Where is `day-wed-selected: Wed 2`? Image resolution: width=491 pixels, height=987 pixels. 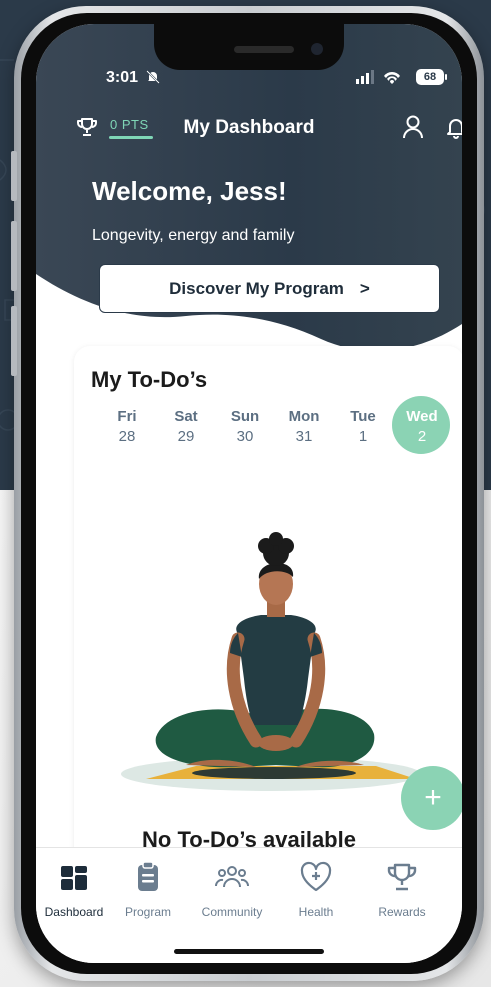
day-wed-selected: Wed 2 is located at coordinates (421, 425).